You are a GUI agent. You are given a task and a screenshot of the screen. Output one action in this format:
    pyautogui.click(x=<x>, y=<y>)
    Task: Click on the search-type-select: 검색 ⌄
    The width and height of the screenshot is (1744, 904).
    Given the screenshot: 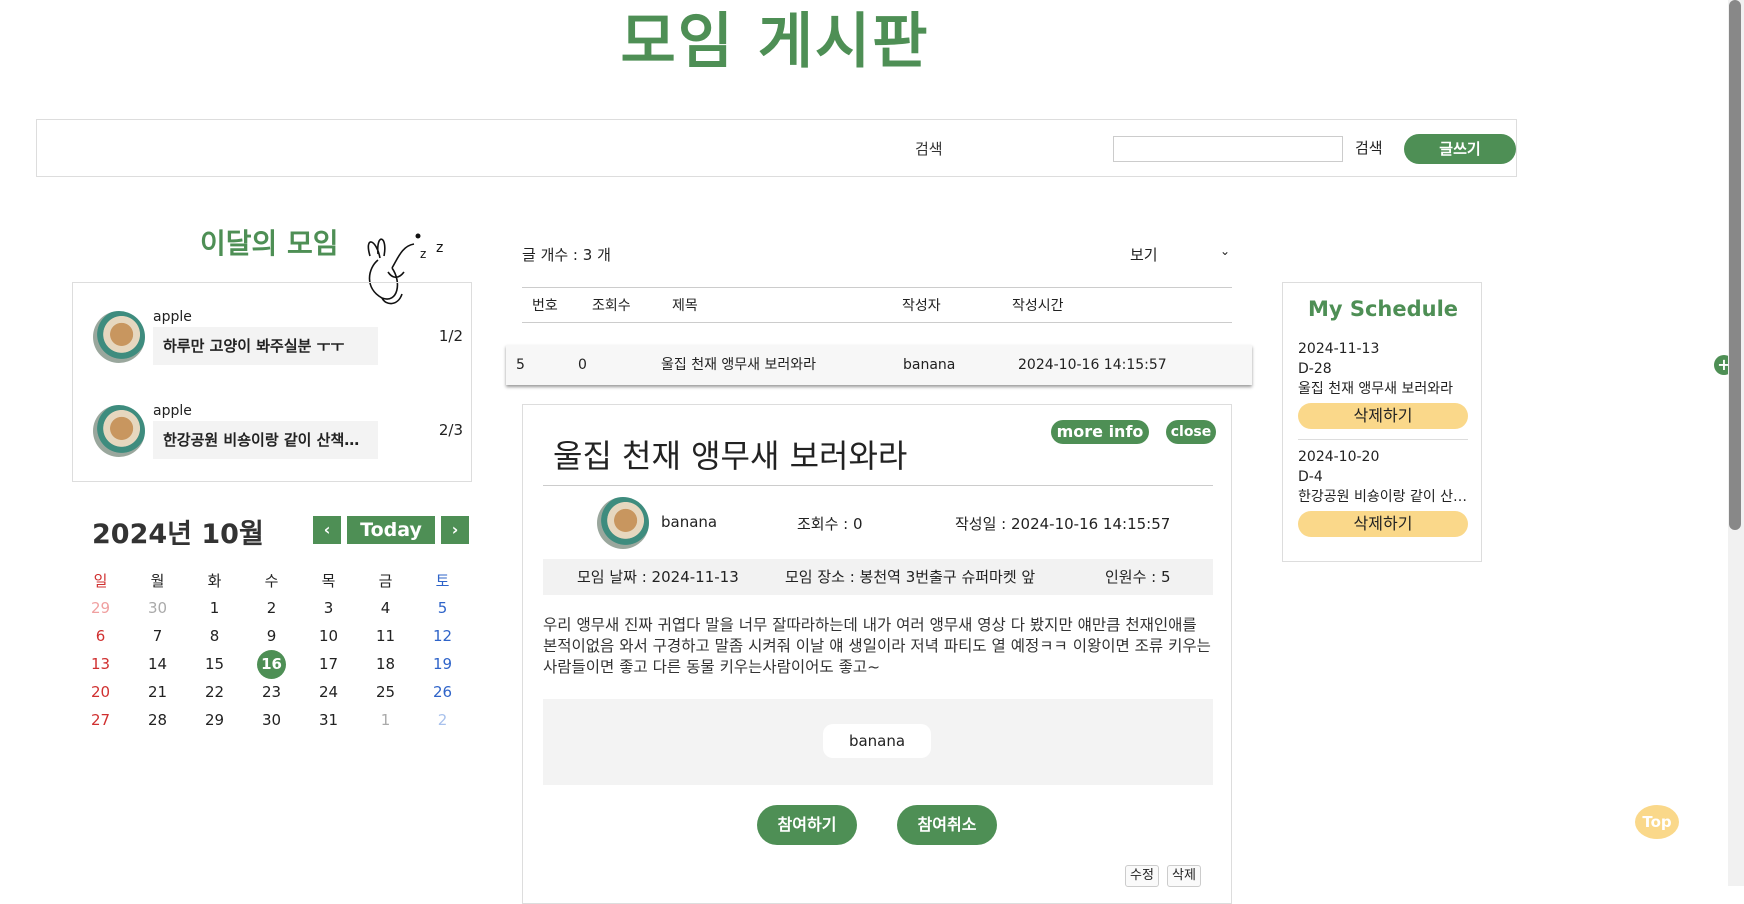 What is the action you would take?
    pyautogui.click(x=1007, y=148)
    